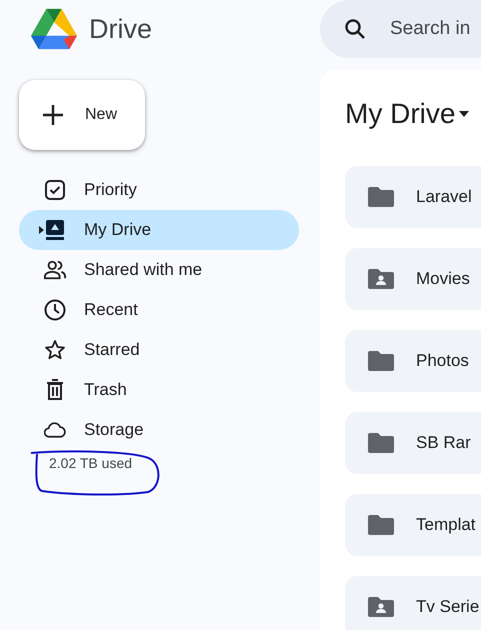 The height and width of the screenshot is (630, 481). What do you see at coordinates (54, 29) in the screenshot?
I see `drive-logo-icon` at bounding box center [54, 29].